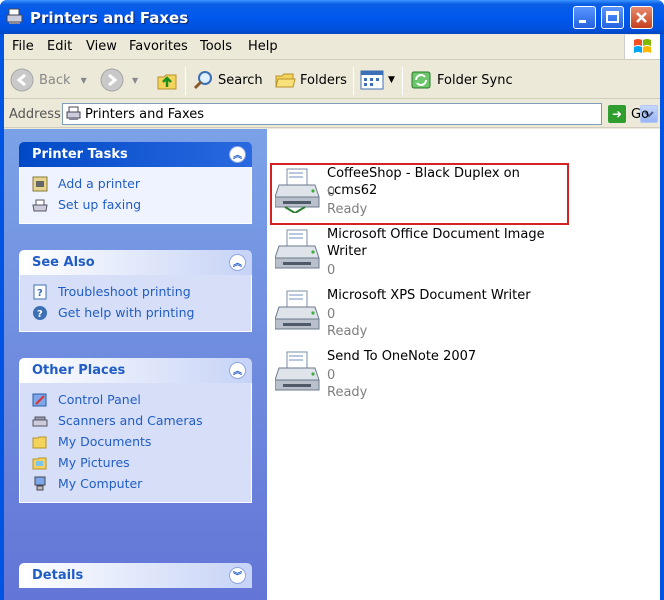  What do you see at coordinates (628, 114) in the screenshot?
I see `go-button: ➜ Go` at bounding box center [628, 114].